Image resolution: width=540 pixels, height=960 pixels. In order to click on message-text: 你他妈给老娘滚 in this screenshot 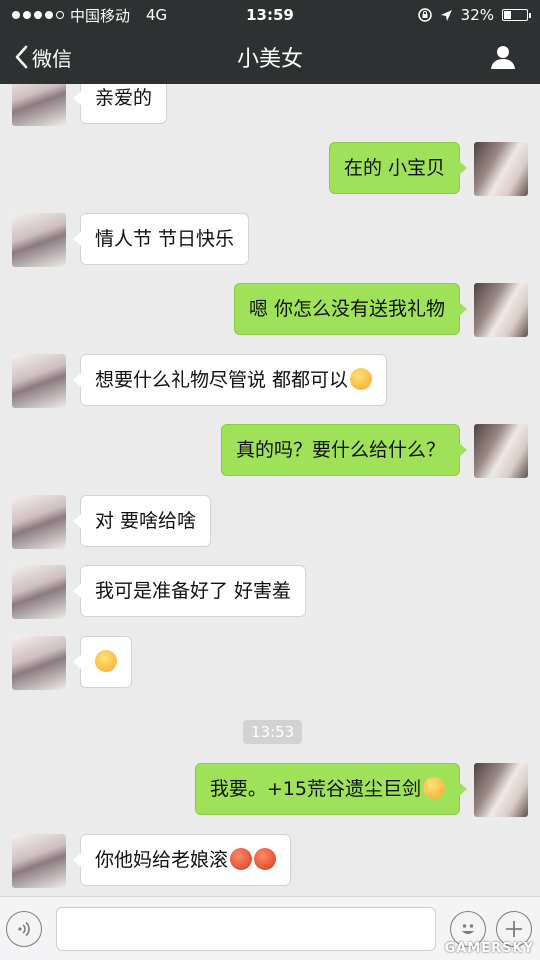, I will do `click(162, 860)`.